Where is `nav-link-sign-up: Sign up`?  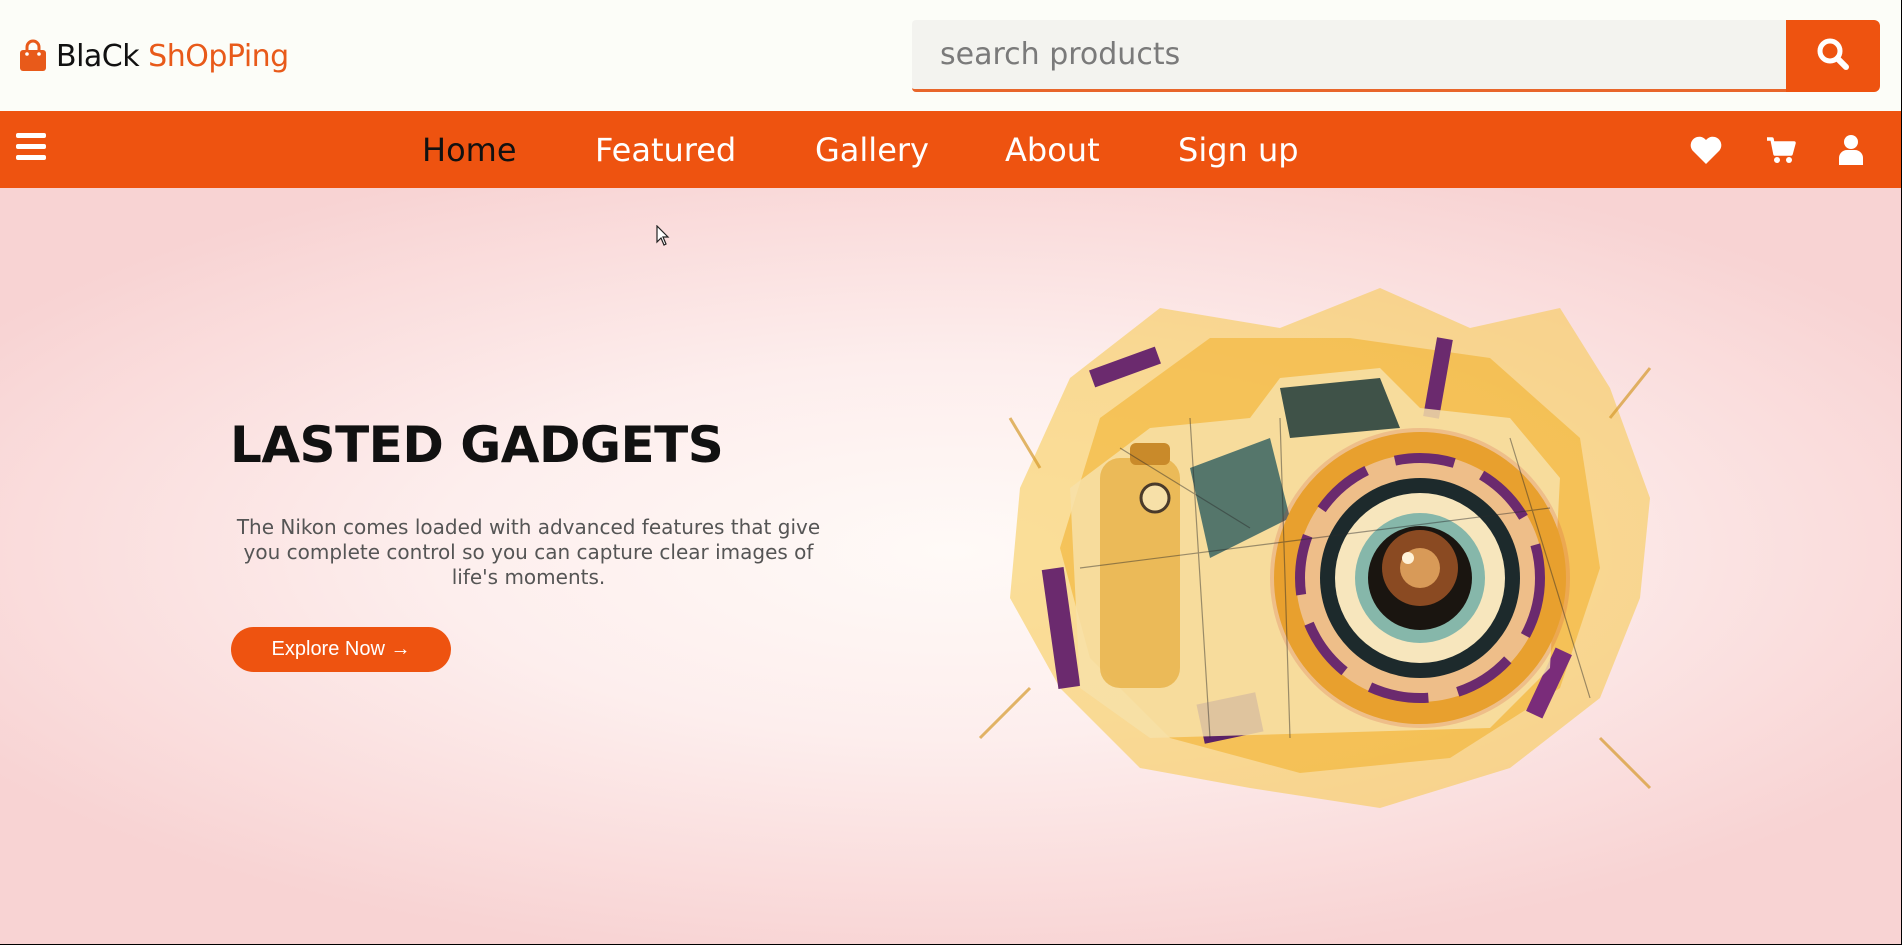 nav-link-sign-up: Sign up is located at coordinates (1238, 150).